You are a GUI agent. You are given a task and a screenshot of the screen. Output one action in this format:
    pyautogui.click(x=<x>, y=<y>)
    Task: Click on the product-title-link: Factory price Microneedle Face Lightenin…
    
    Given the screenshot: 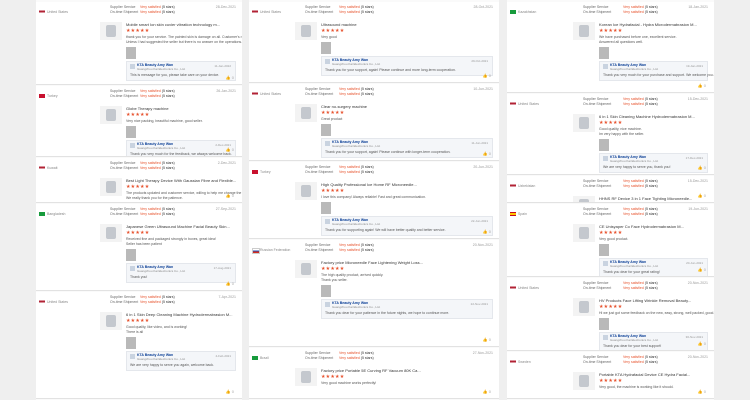 What is the action you would take?
    pyautogui.click(x=372, y=262)
    